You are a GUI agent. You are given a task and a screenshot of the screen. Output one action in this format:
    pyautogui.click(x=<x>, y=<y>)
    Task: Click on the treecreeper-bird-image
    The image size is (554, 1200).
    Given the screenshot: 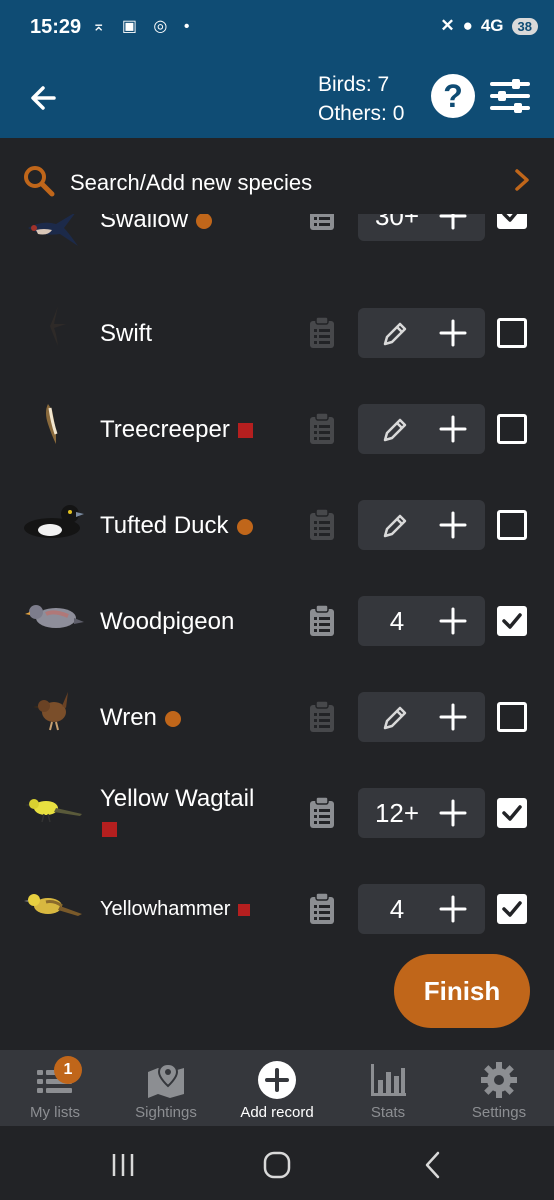 What is the action you would take?
    pyautogui.click(x=52, y=424)
    